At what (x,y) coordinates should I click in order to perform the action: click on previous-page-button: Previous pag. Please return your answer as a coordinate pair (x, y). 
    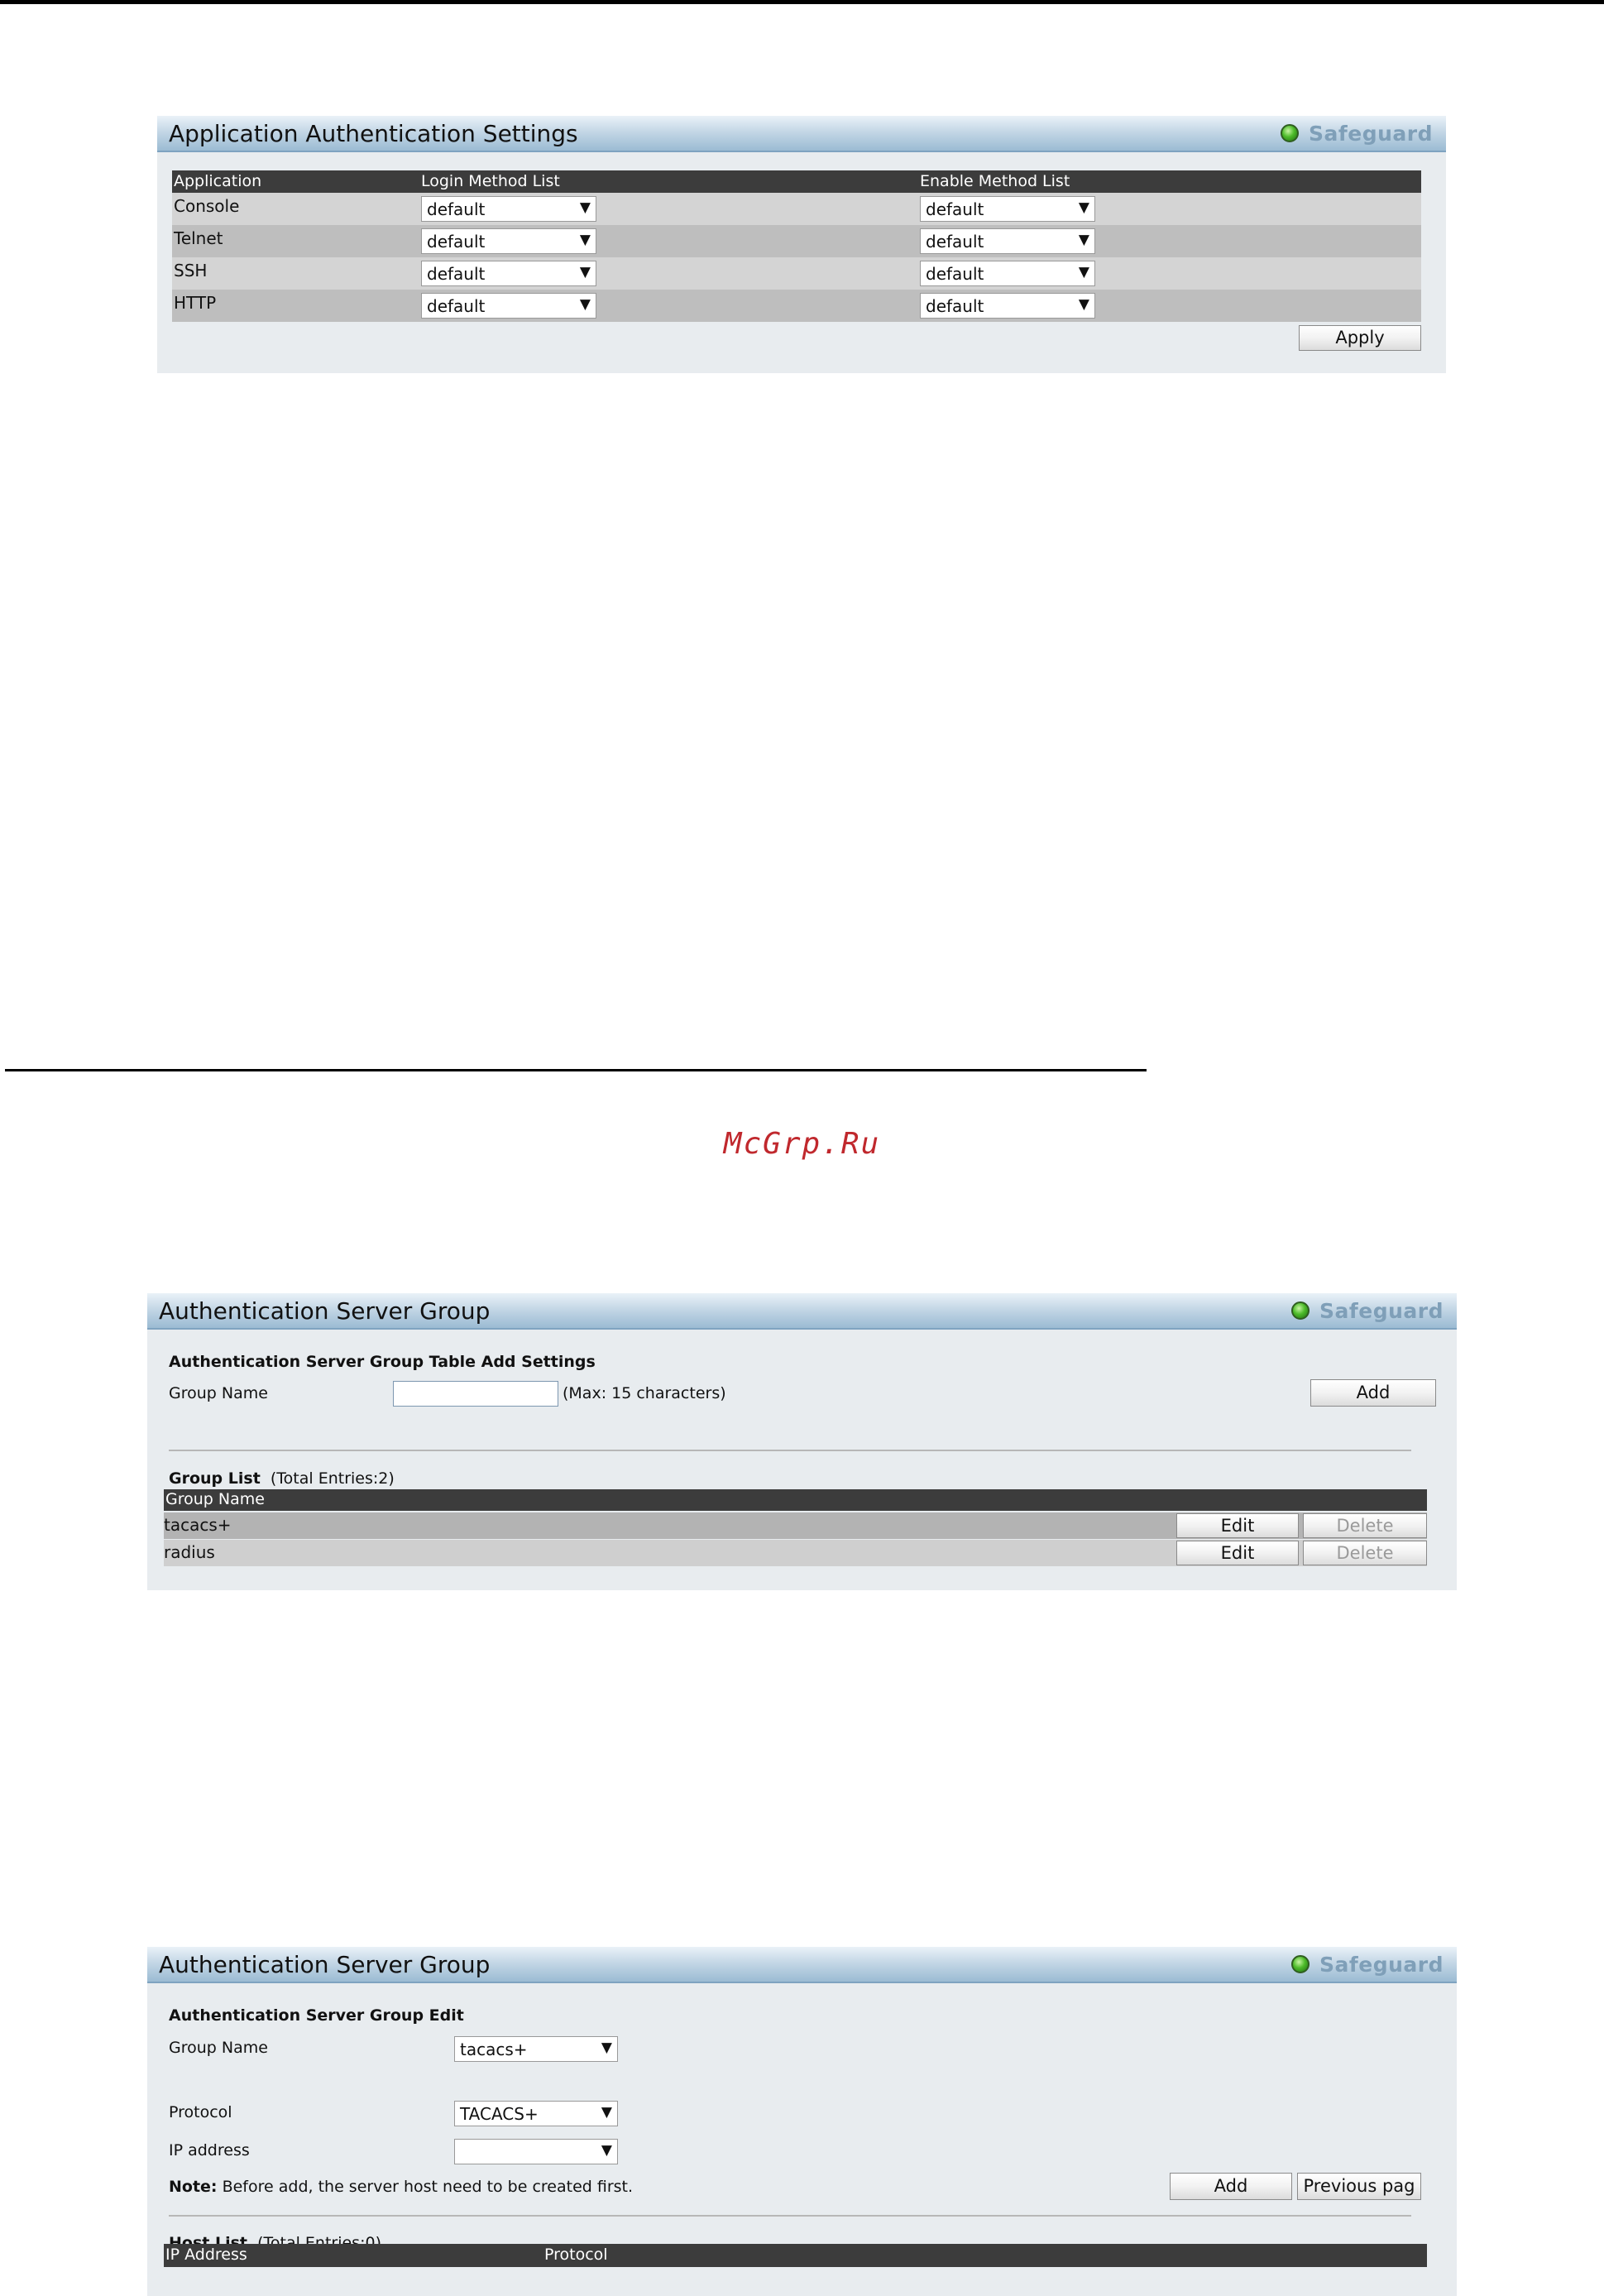
    Looking at the image, I should click on (1359, 2186).